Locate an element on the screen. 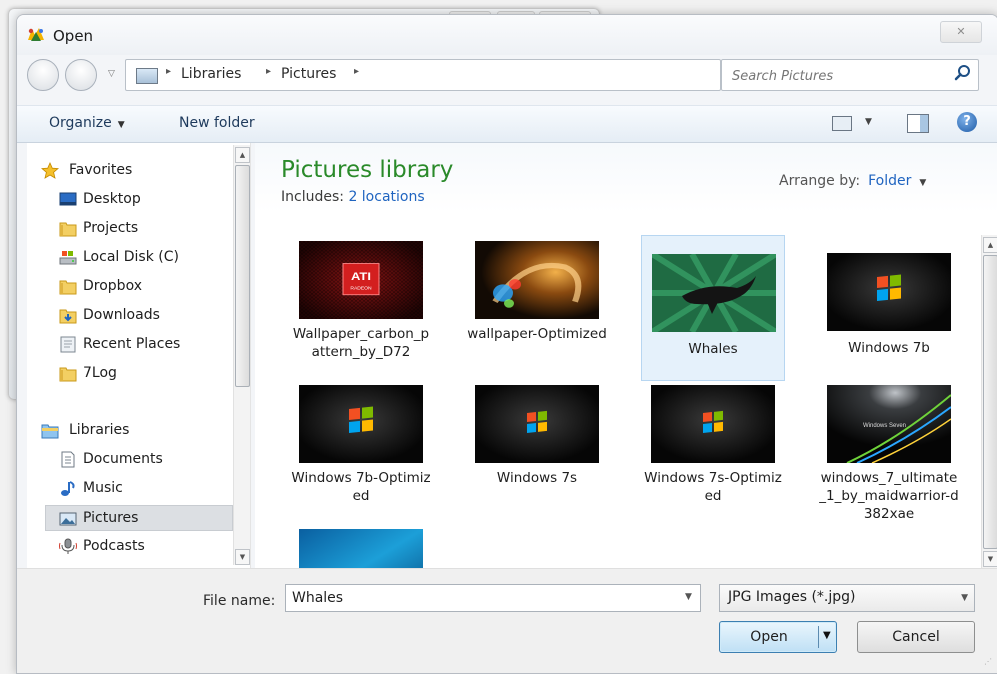  nav-item-downloads: Downloads is located at coordinates (129, 316).